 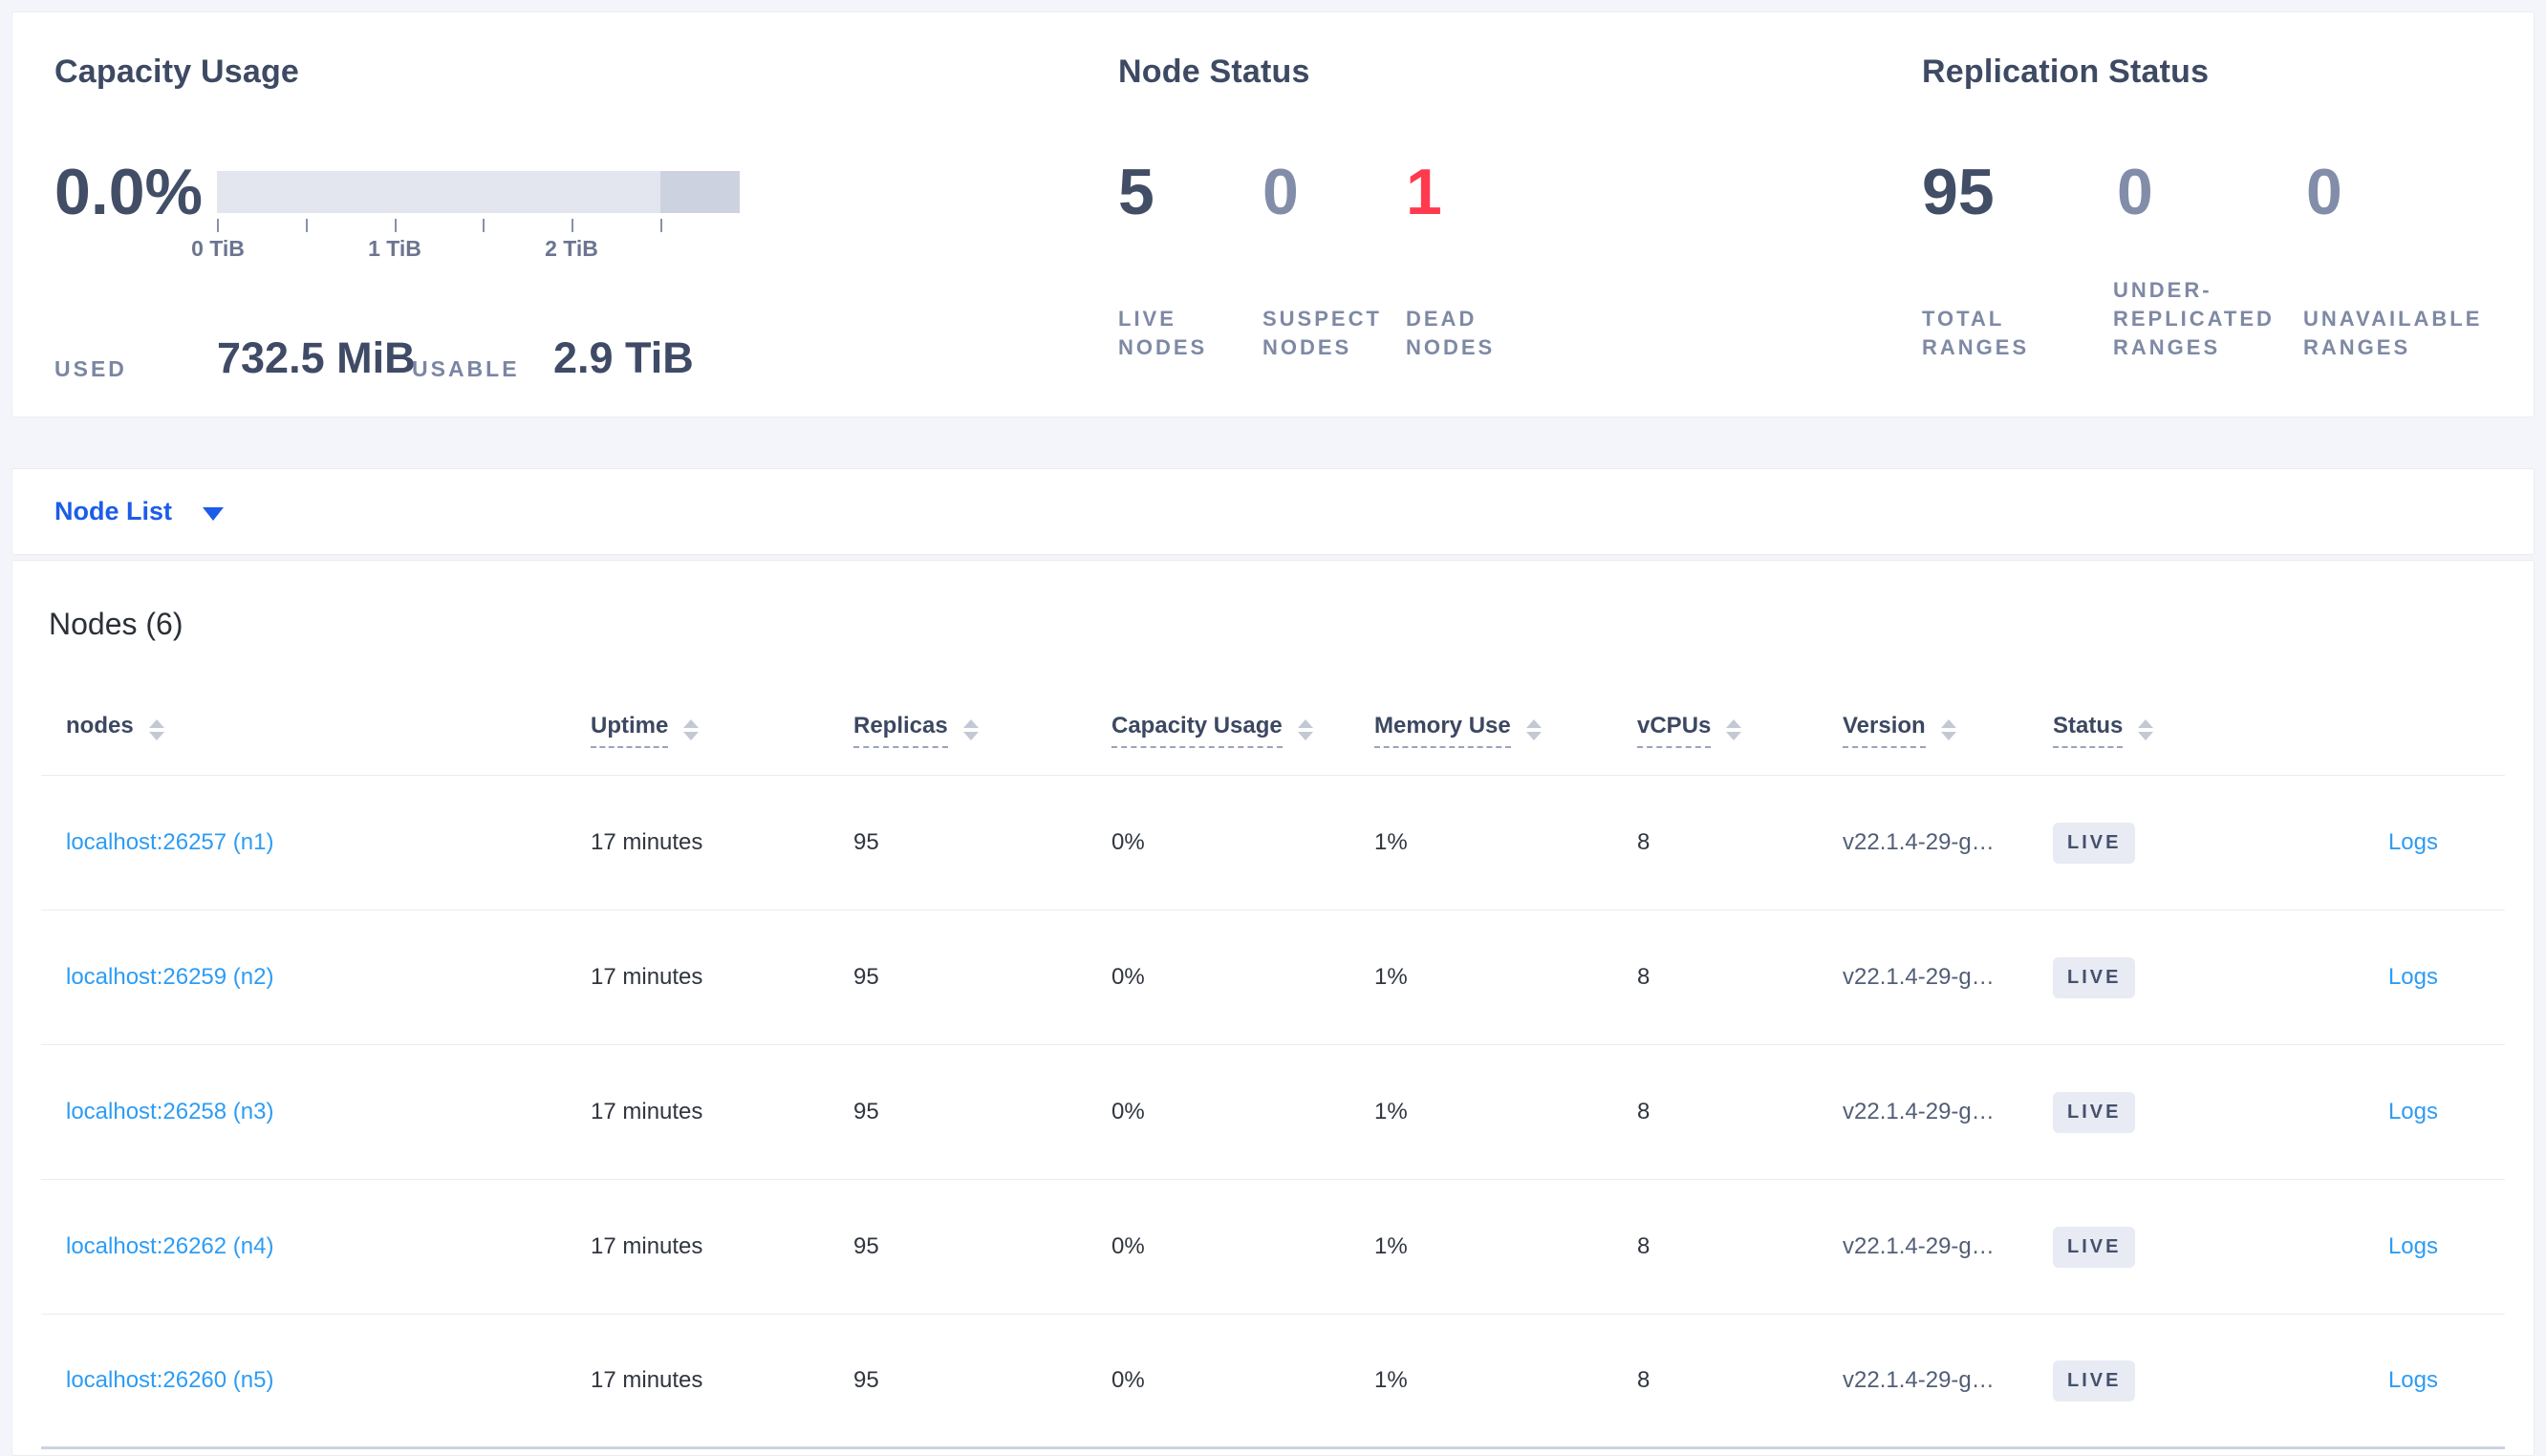 I want to click on node-link: localhost:26257 (n1), so click(x=169, y=842).